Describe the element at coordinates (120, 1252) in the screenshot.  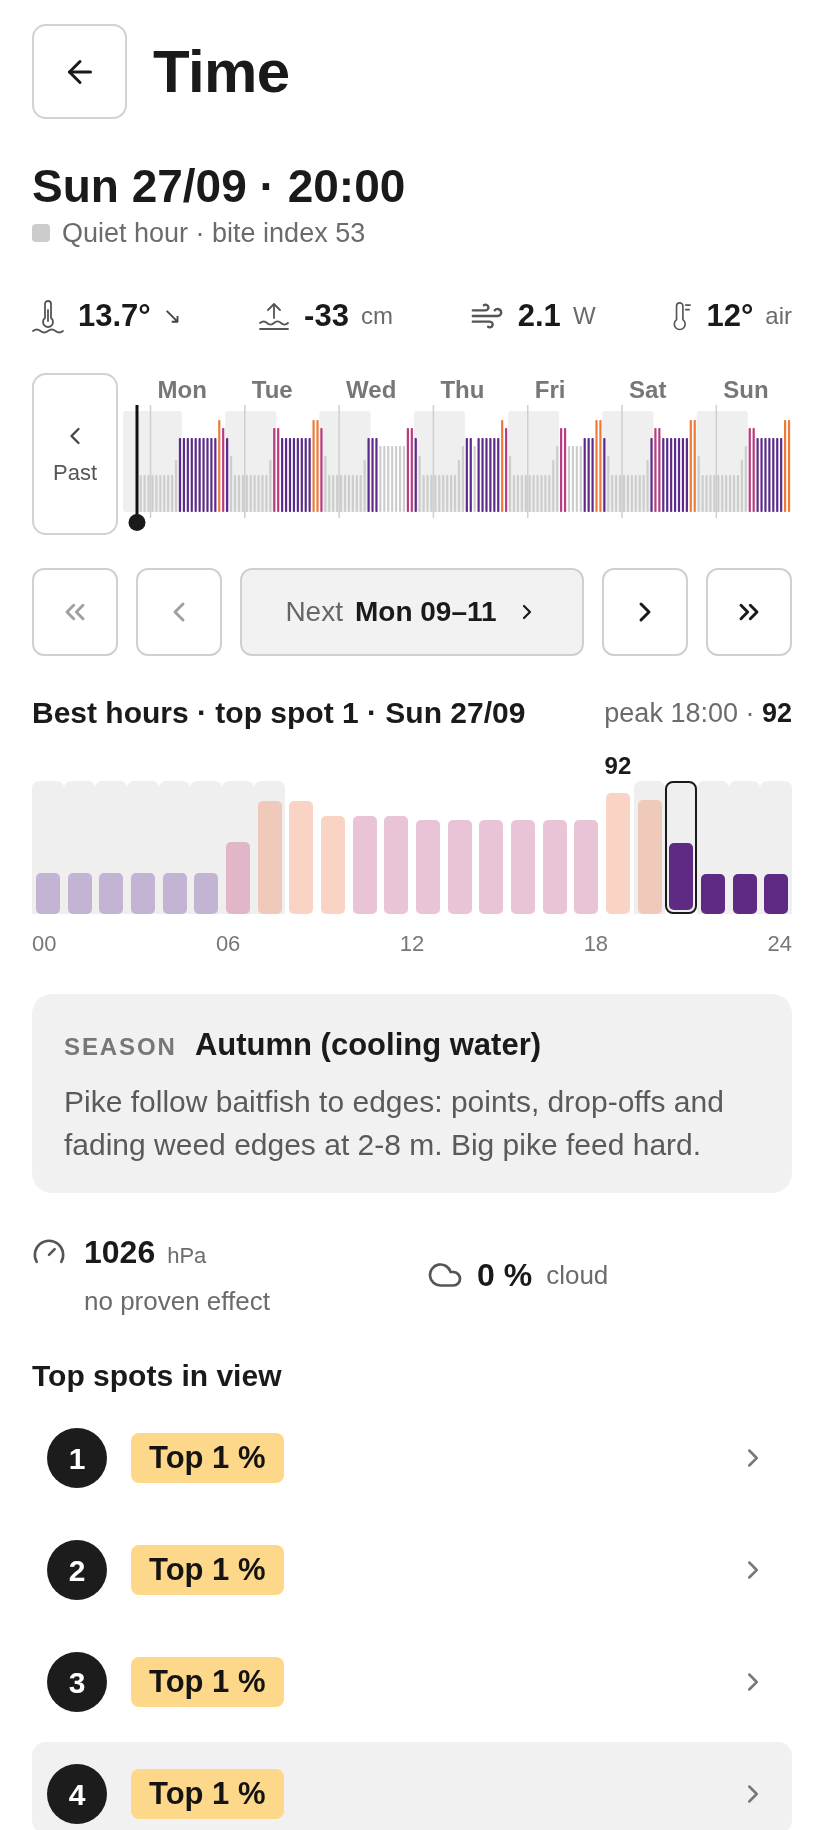
I see `pressure-value: 1026` at that location.